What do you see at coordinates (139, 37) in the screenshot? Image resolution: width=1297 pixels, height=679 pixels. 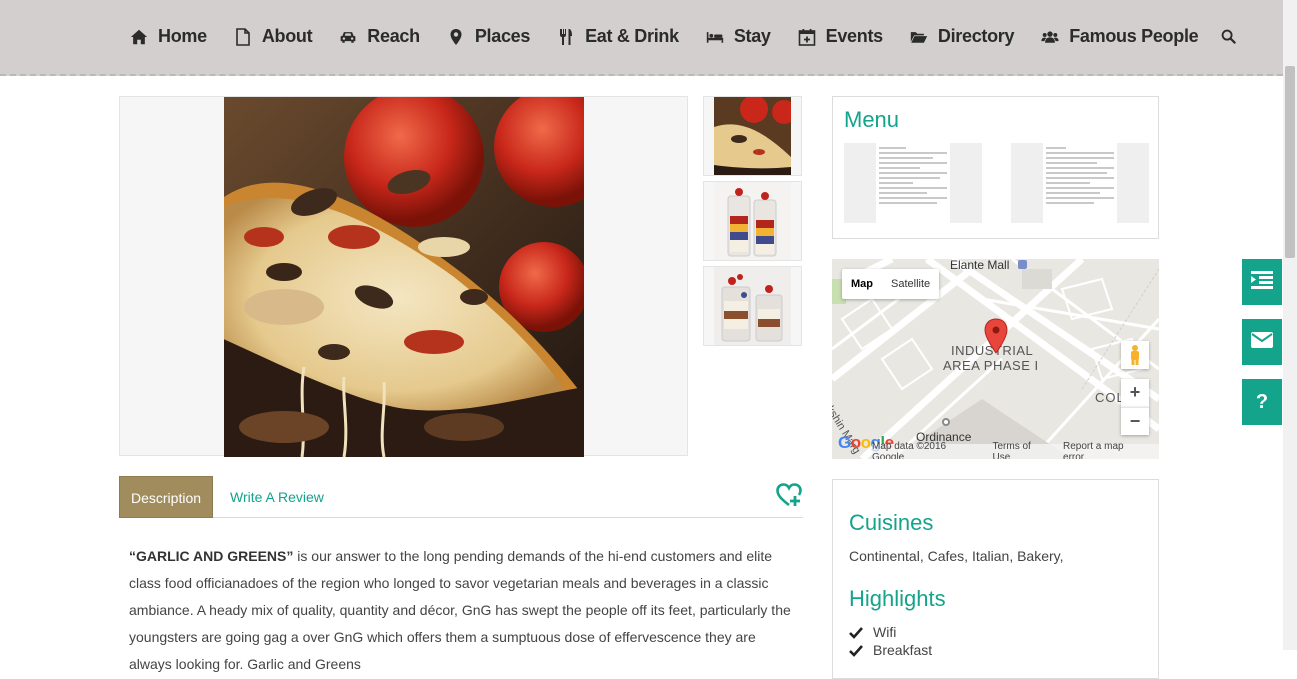 I see `home-icon` at bounding box center [139, 37].